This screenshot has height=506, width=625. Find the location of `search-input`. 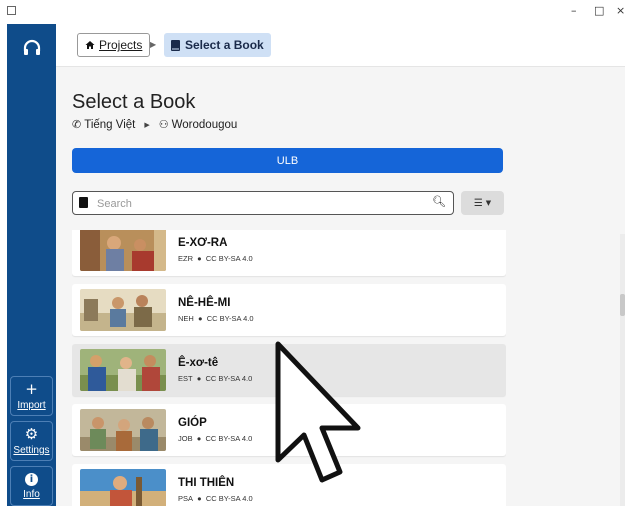

search-input is located at coordinates (262, 204).